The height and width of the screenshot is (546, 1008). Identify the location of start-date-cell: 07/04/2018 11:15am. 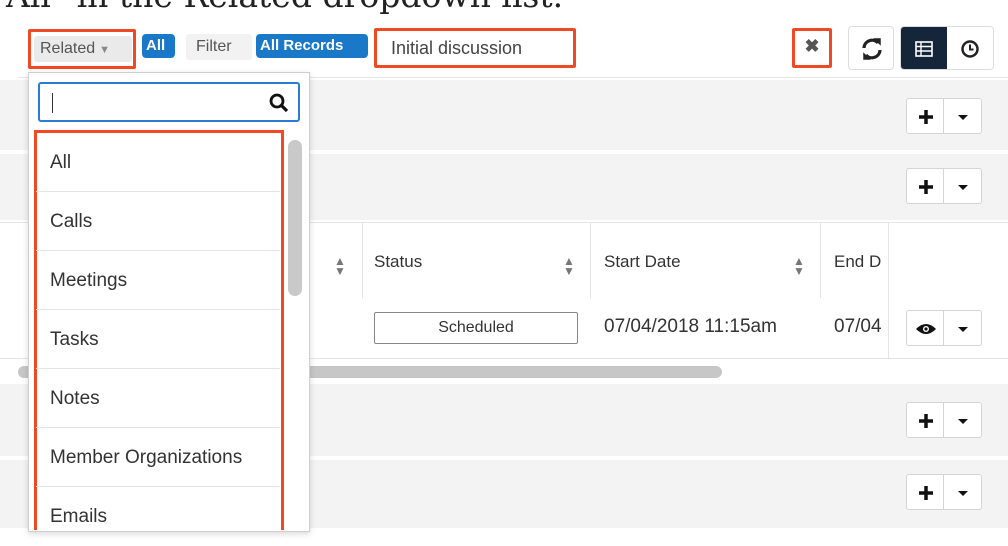
(690, 326).